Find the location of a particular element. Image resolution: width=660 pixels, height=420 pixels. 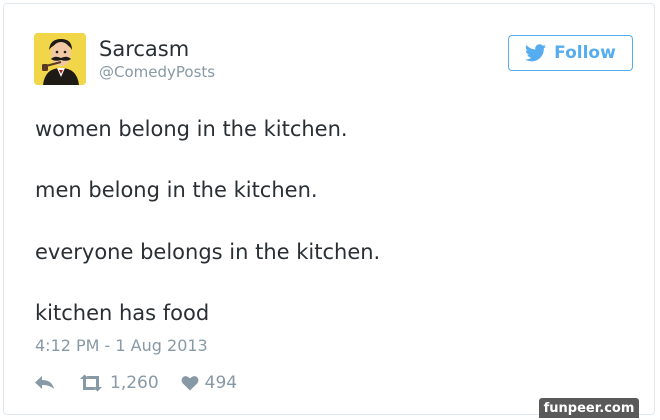

reply-button is located at coordinates (45, 383).